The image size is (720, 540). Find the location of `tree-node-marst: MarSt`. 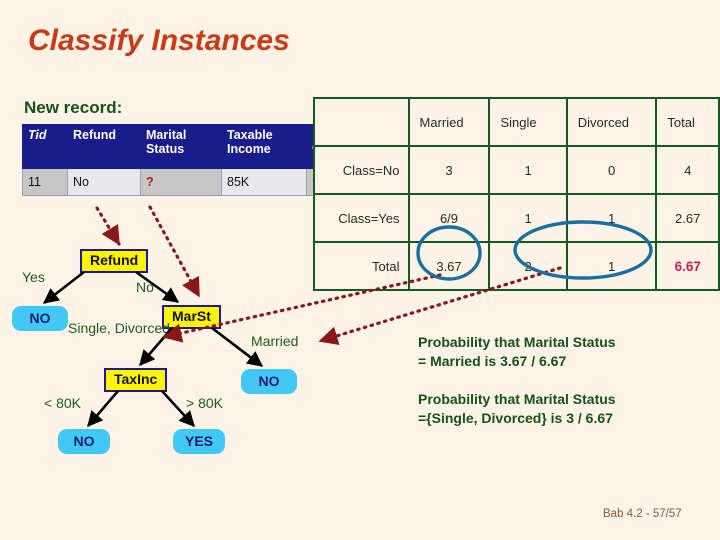

tree-node-marst: MarSt is located at coordinates (191, 317).